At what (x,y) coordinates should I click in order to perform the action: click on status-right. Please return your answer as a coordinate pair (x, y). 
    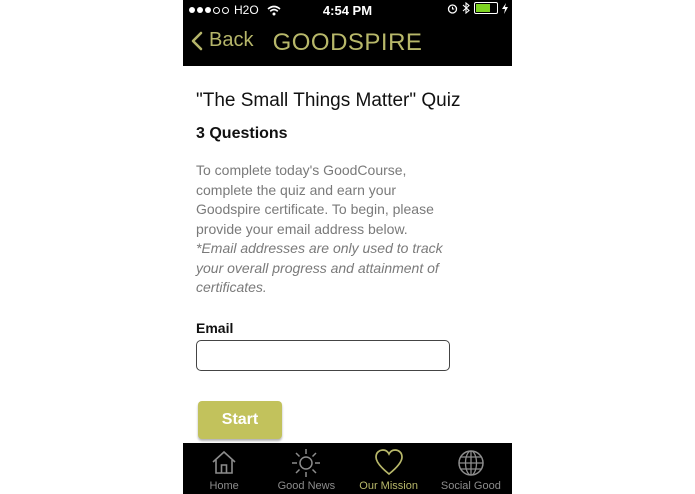
    Looking at the image, I should click on (477, 8).